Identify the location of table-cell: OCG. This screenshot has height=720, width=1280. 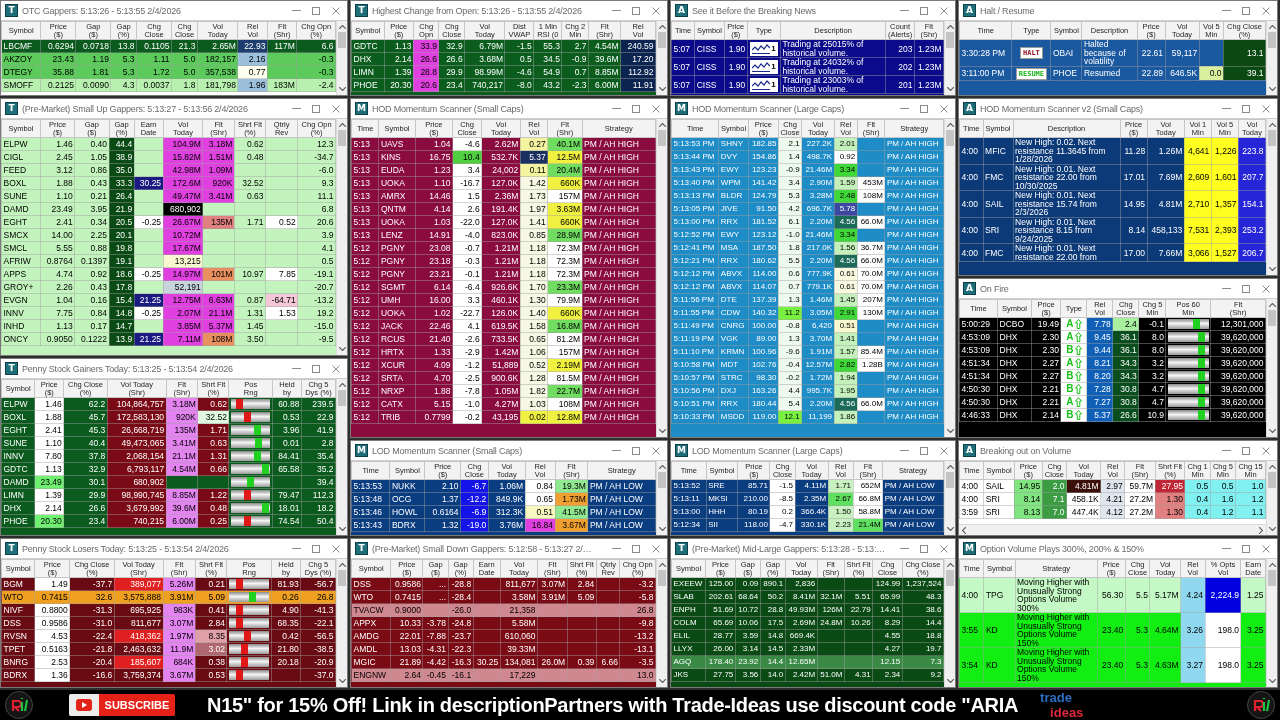
(407, 499).